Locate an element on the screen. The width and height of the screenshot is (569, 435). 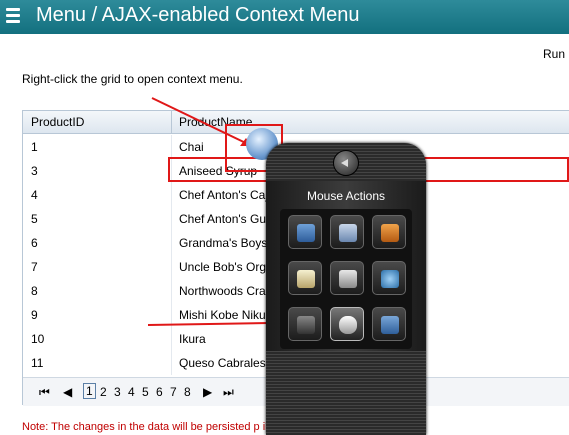
lightning-icon is located at coordinates (347, 278).